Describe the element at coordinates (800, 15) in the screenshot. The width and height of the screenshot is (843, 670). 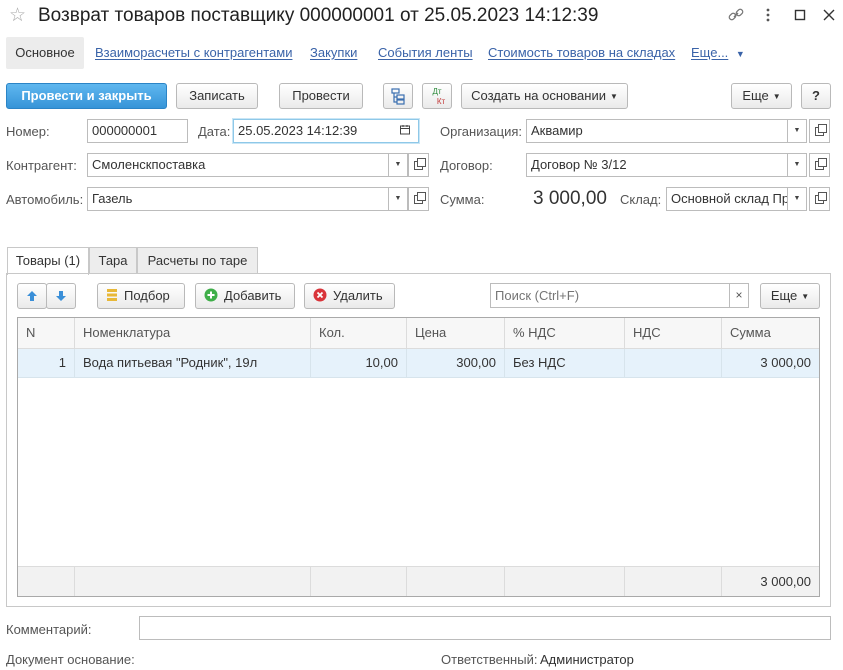
I see `minimize-icon` at that location.